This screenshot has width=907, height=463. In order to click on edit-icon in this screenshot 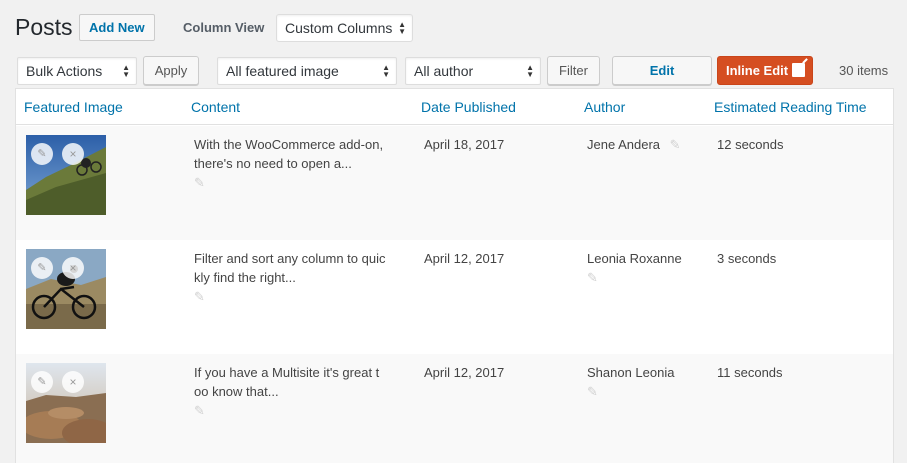, I will do `click(798, 70)`.